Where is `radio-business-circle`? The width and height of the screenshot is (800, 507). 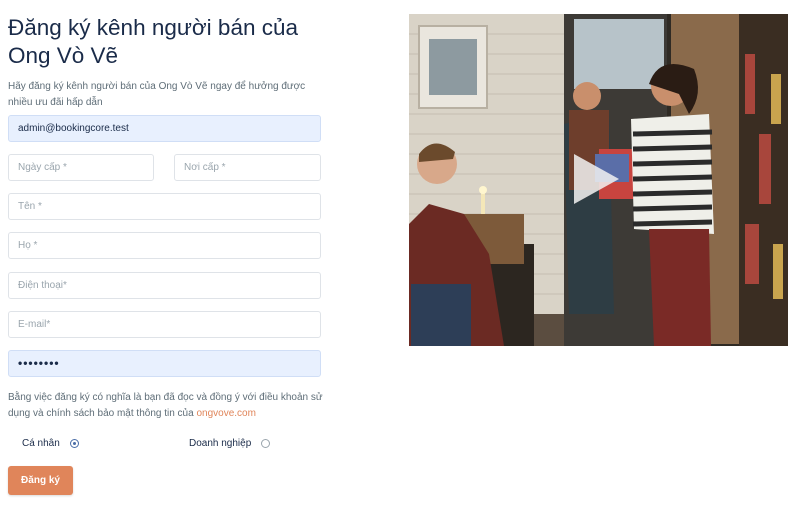 radio-business-circle is located at coordinates (266, 443).